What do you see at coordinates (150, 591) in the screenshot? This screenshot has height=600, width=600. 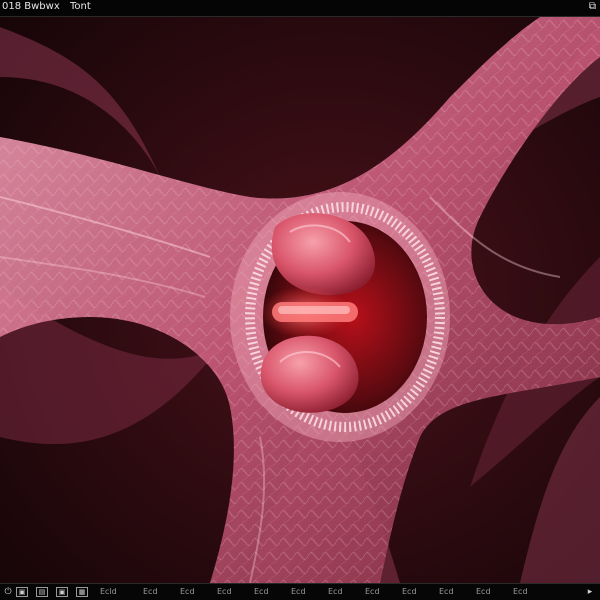 I see `status-label-2: Ecd` at bounding box center [150, 591].